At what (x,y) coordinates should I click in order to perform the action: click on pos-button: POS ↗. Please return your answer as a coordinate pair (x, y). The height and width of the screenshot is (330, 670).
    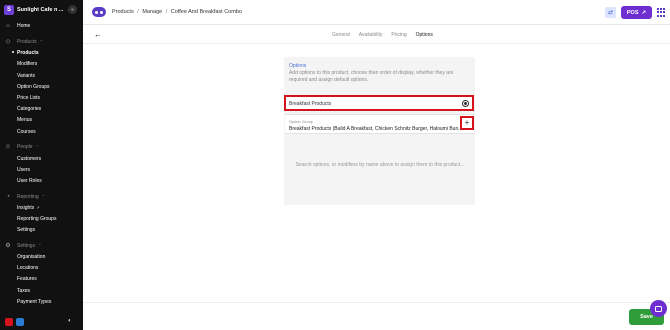
    Looking at the image, I should click on (636, 12).